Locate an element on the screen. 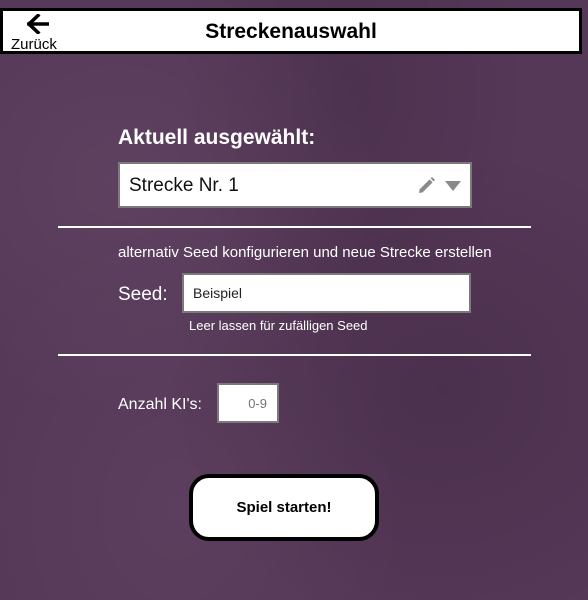 Image resolution: width=588 pixels, height=600 pixels. track-select-value: Strecke Nr. 1 is located at coordinates (184, 185).